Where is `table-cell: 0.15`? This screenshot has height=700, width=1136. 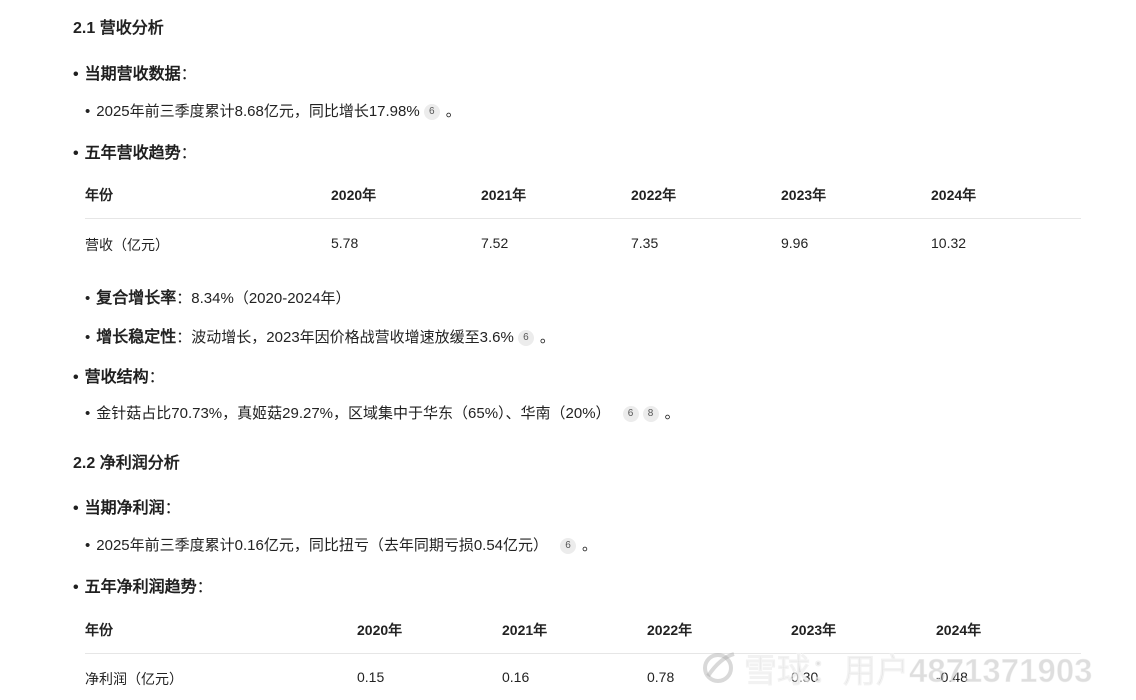 table-cell: 0.15 is located at coordinates (371, 677).